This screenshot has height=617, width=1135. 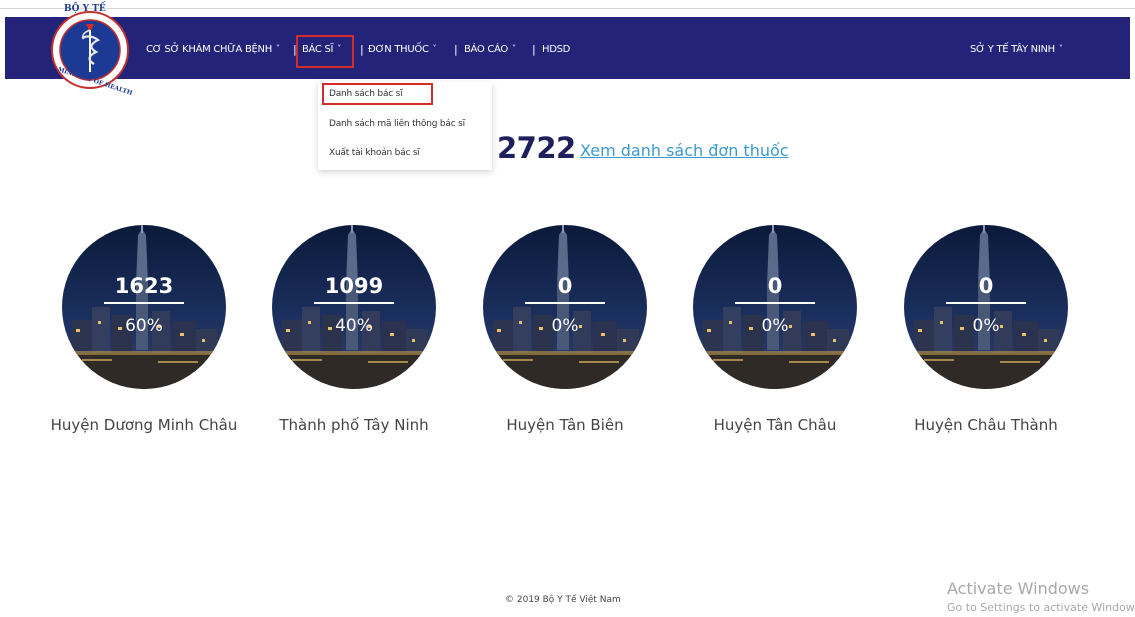 What do you see at coordinates (374, 153) in the screenshot?
I see `dropdown-item-xuat-tai-khoan: Xuất tài khoản bác sĩ` at bounding box center [374, 153].